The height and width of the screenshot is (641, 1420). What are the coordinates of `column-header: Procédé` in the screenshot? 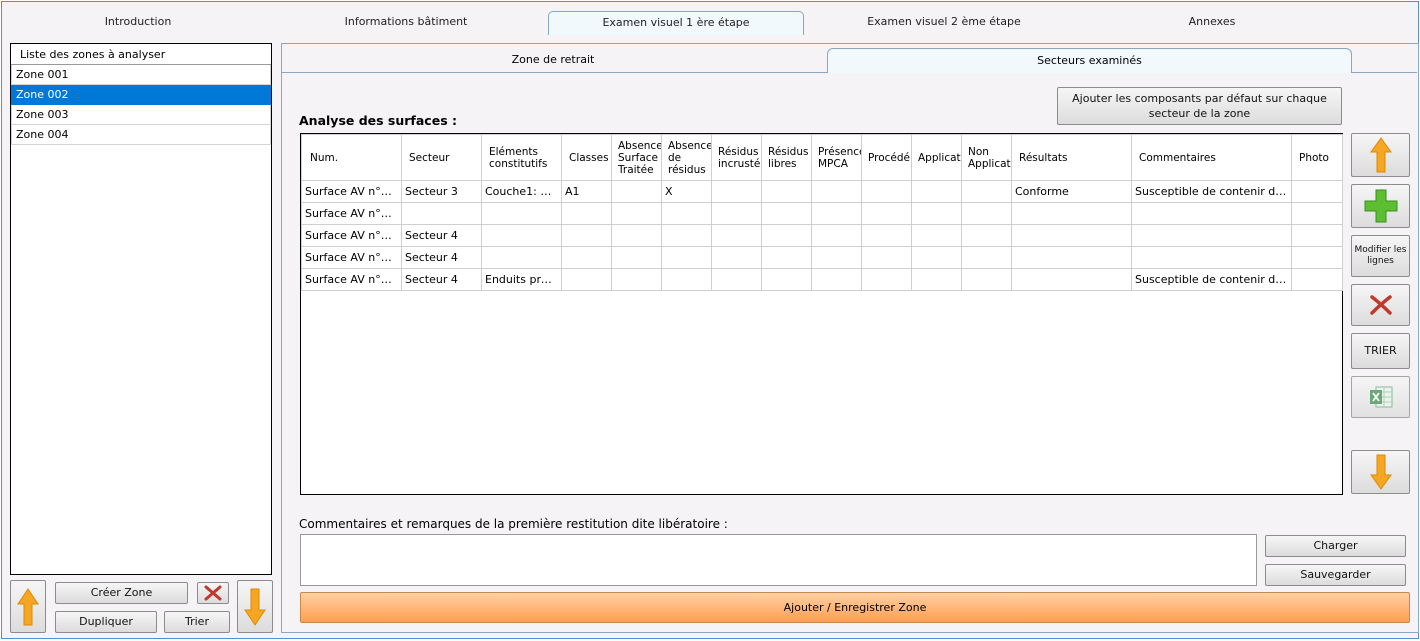 It's located at (886, 157).